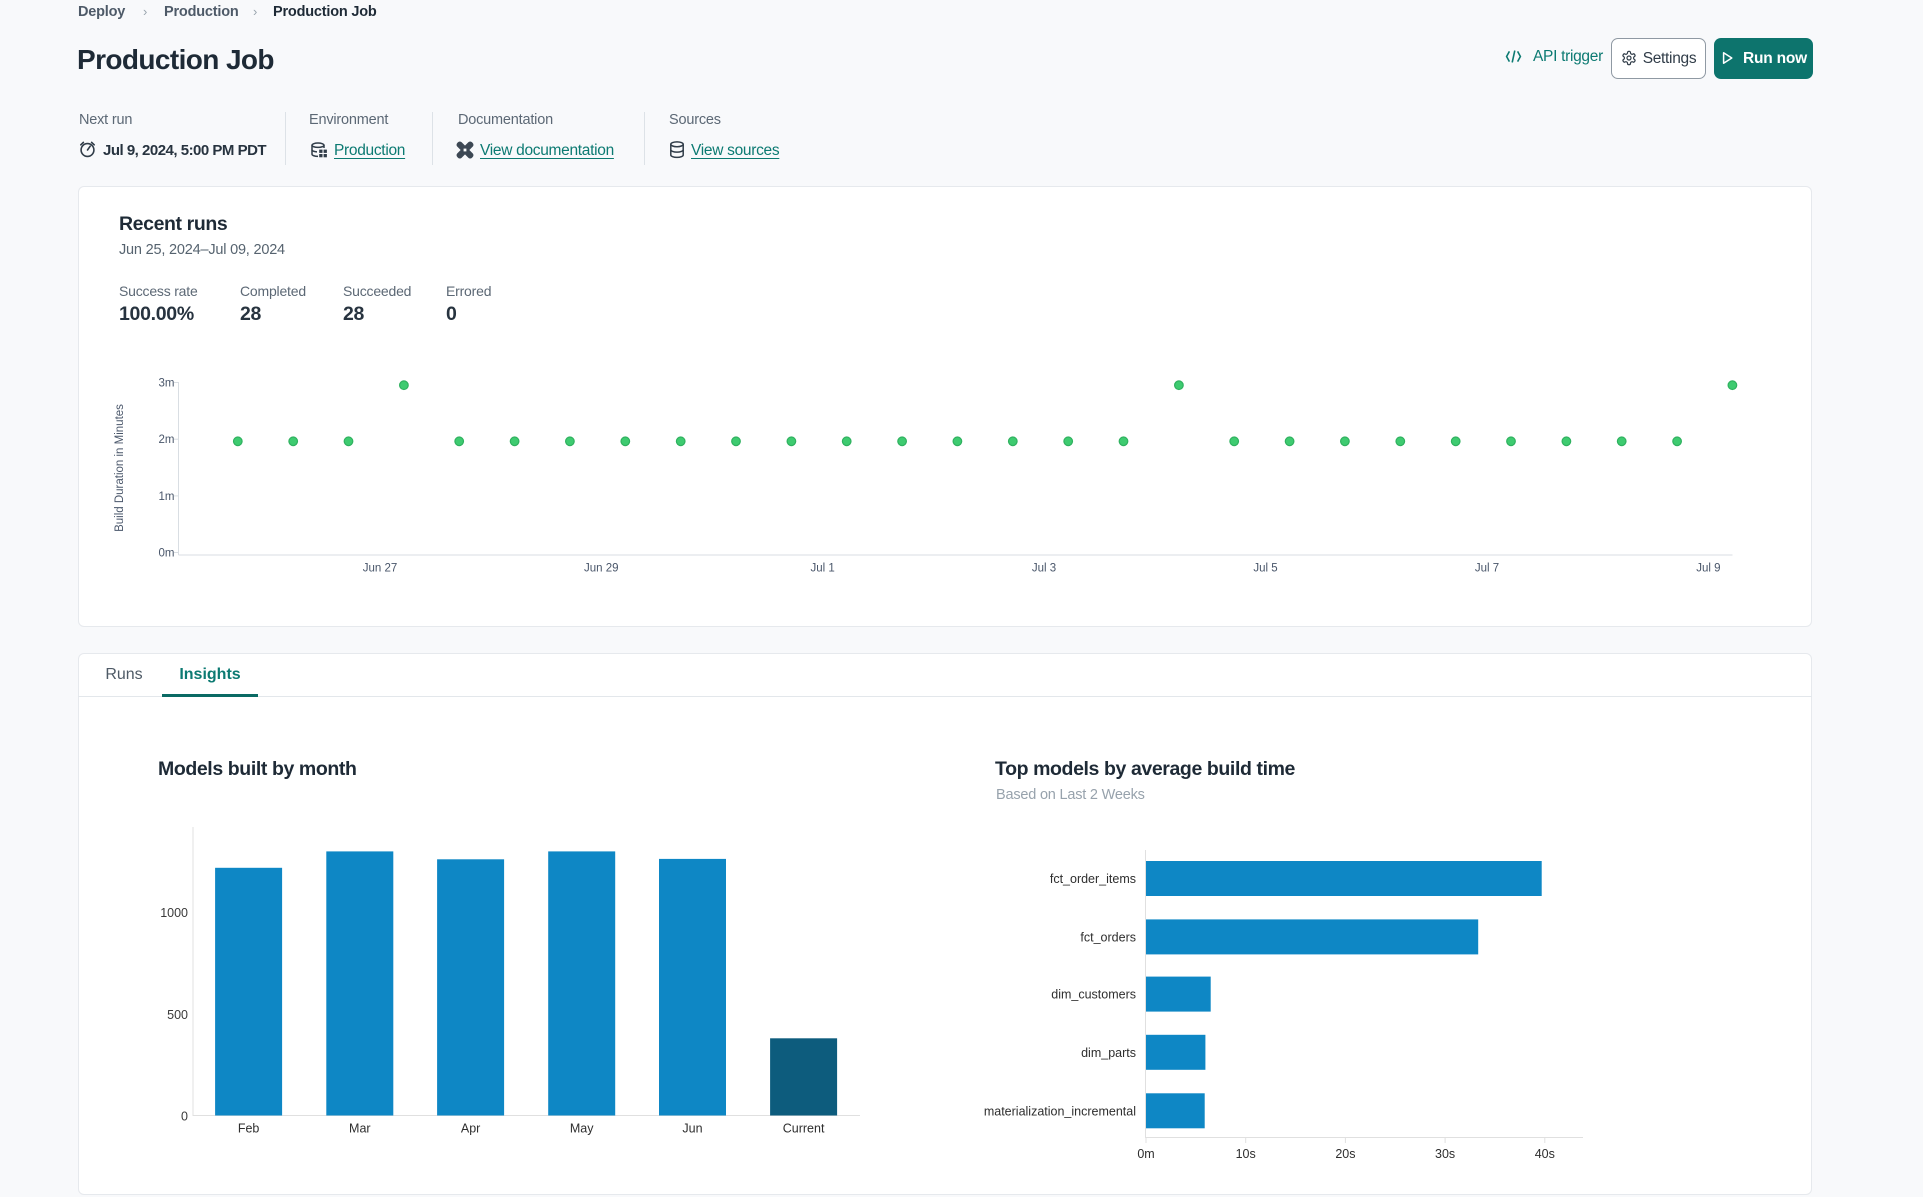  Describe the element at coordinates (249, 1129) in the screenshot. I see `svg-text: Feb` at that location.